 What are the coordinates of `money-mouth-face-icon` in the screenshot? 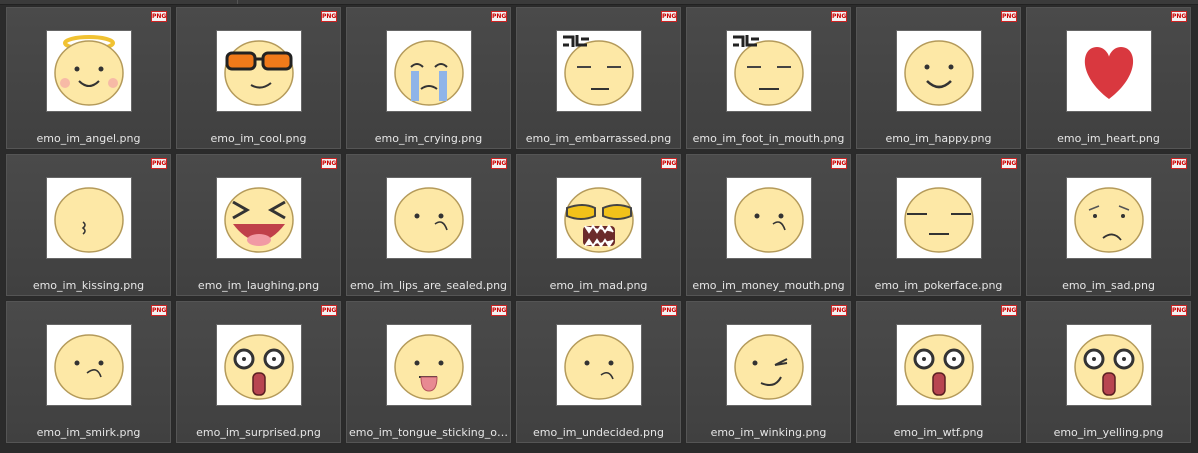 It's located at (769, 220).